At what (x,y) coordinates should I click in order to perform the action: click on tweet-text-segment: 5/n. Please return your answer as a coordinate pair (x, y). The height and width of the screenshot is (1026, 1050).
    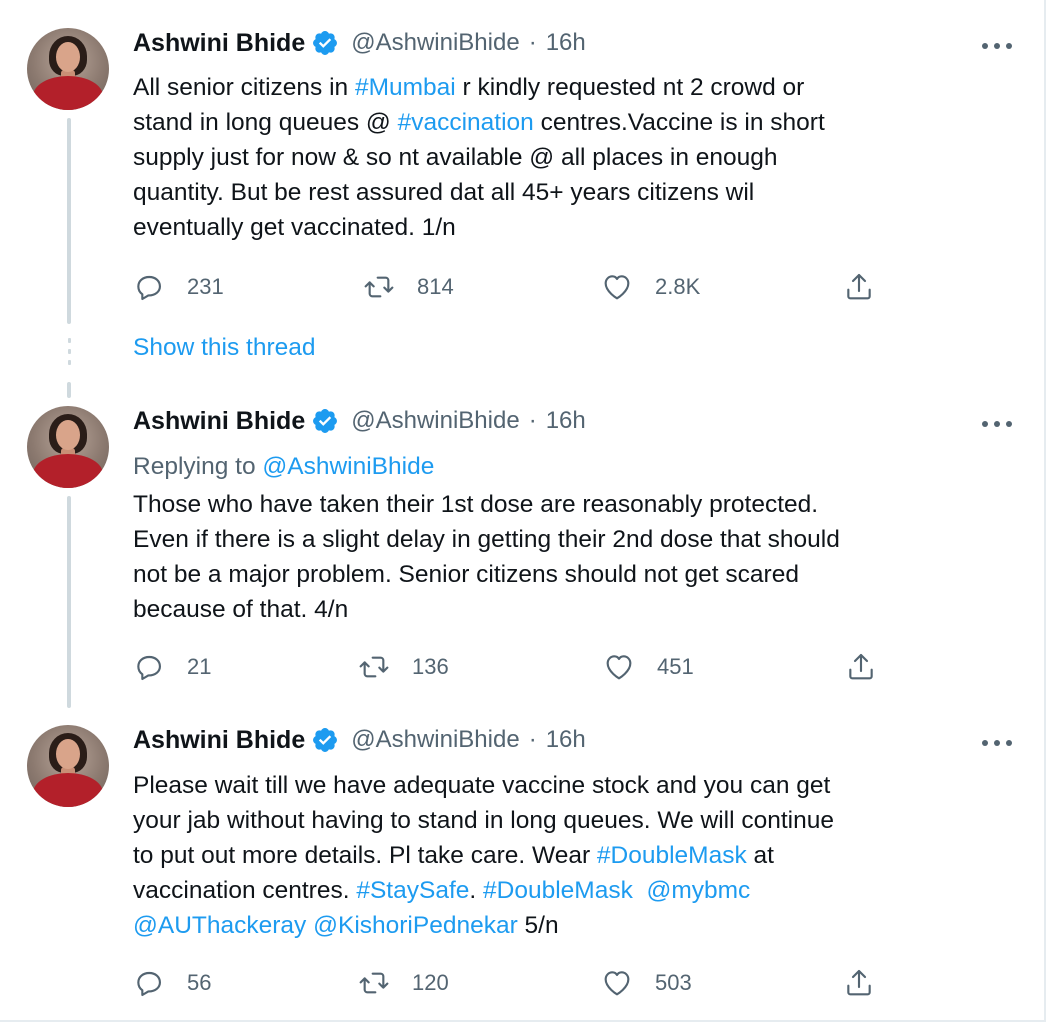
    Looking at the image, I should click on (538, 925).